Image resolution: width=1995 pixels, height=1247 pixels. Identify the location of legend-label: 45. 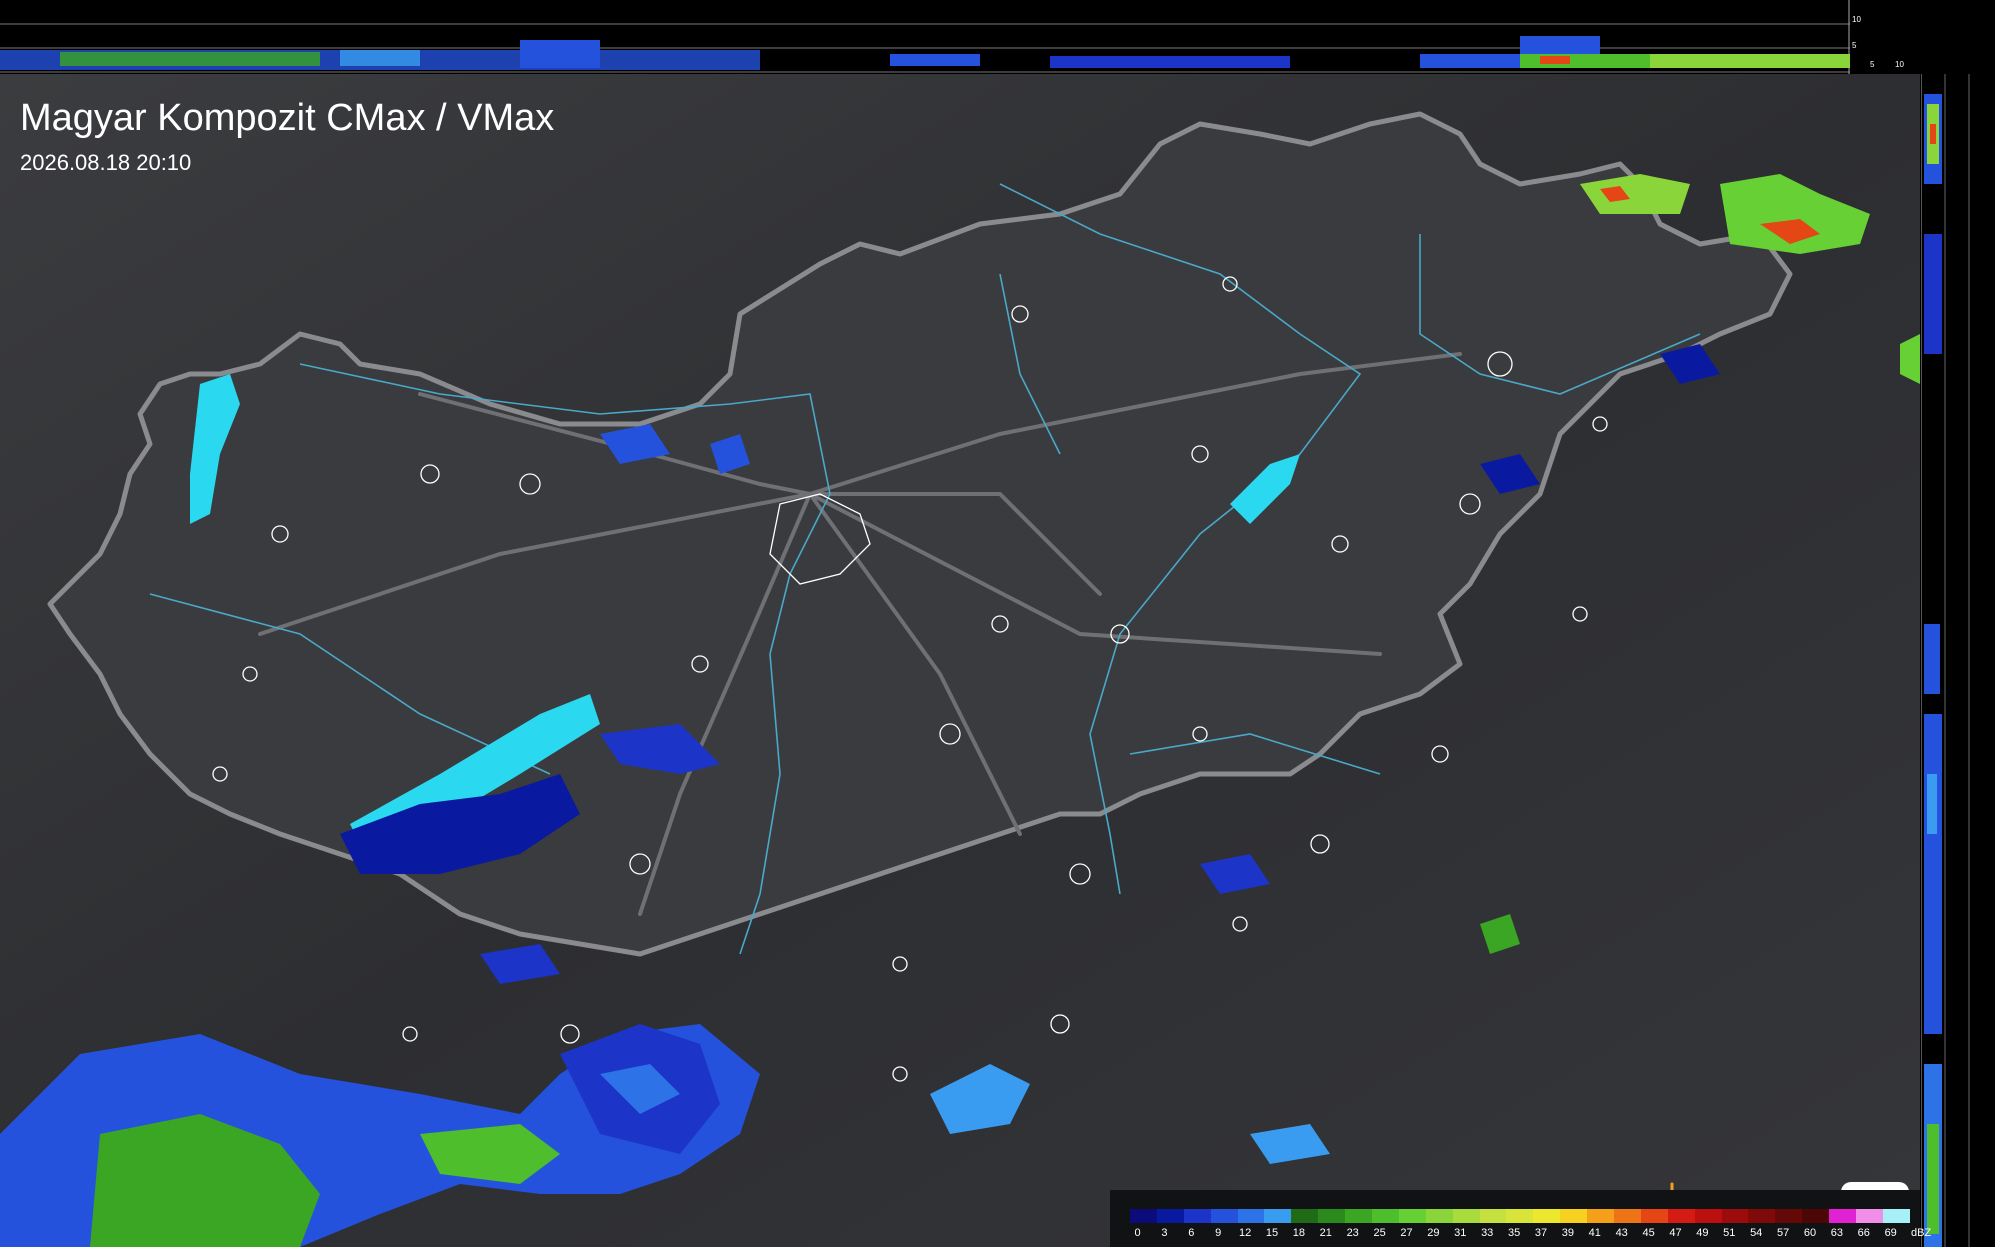
(1648, 1233).